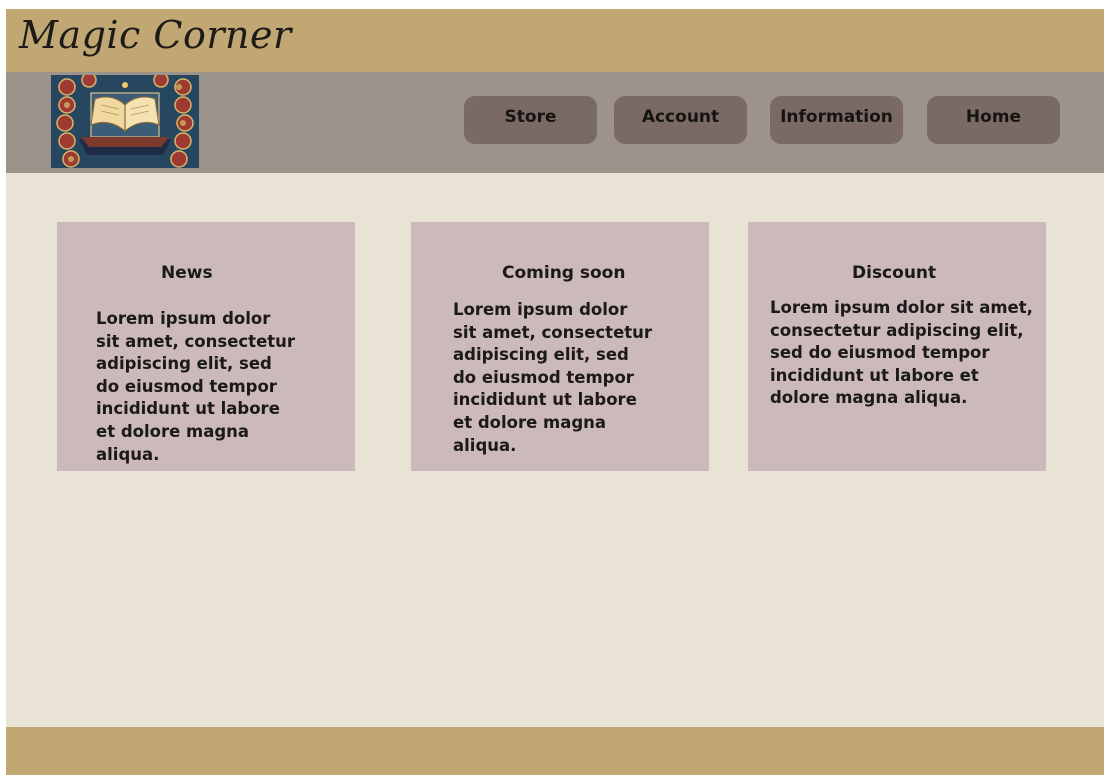 The image size is (1110, 781). What do you see at coordinates (555, 751) in the screenshot?
I see `footer-bar` at bounding box center [555, 751].